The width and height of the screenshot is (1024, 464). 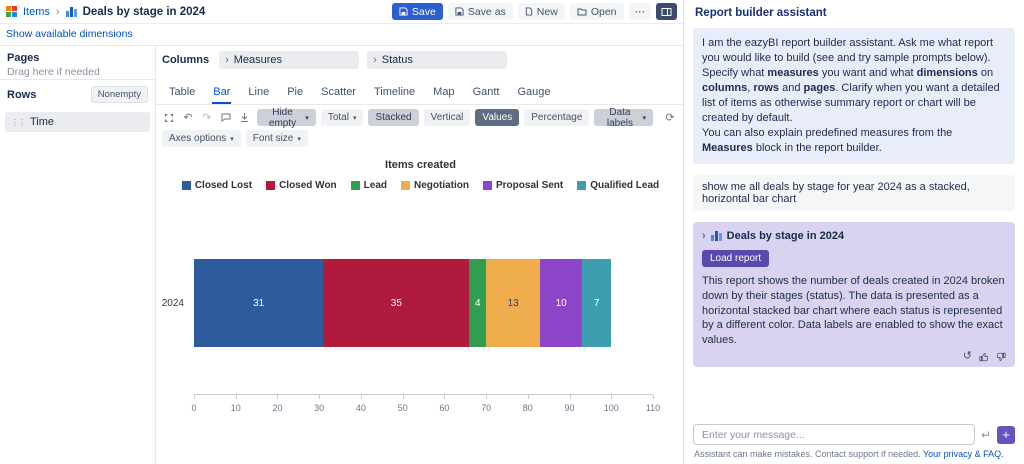 I want to click on data-labels-button: Data labels ▾, so click(x=624, y=118).